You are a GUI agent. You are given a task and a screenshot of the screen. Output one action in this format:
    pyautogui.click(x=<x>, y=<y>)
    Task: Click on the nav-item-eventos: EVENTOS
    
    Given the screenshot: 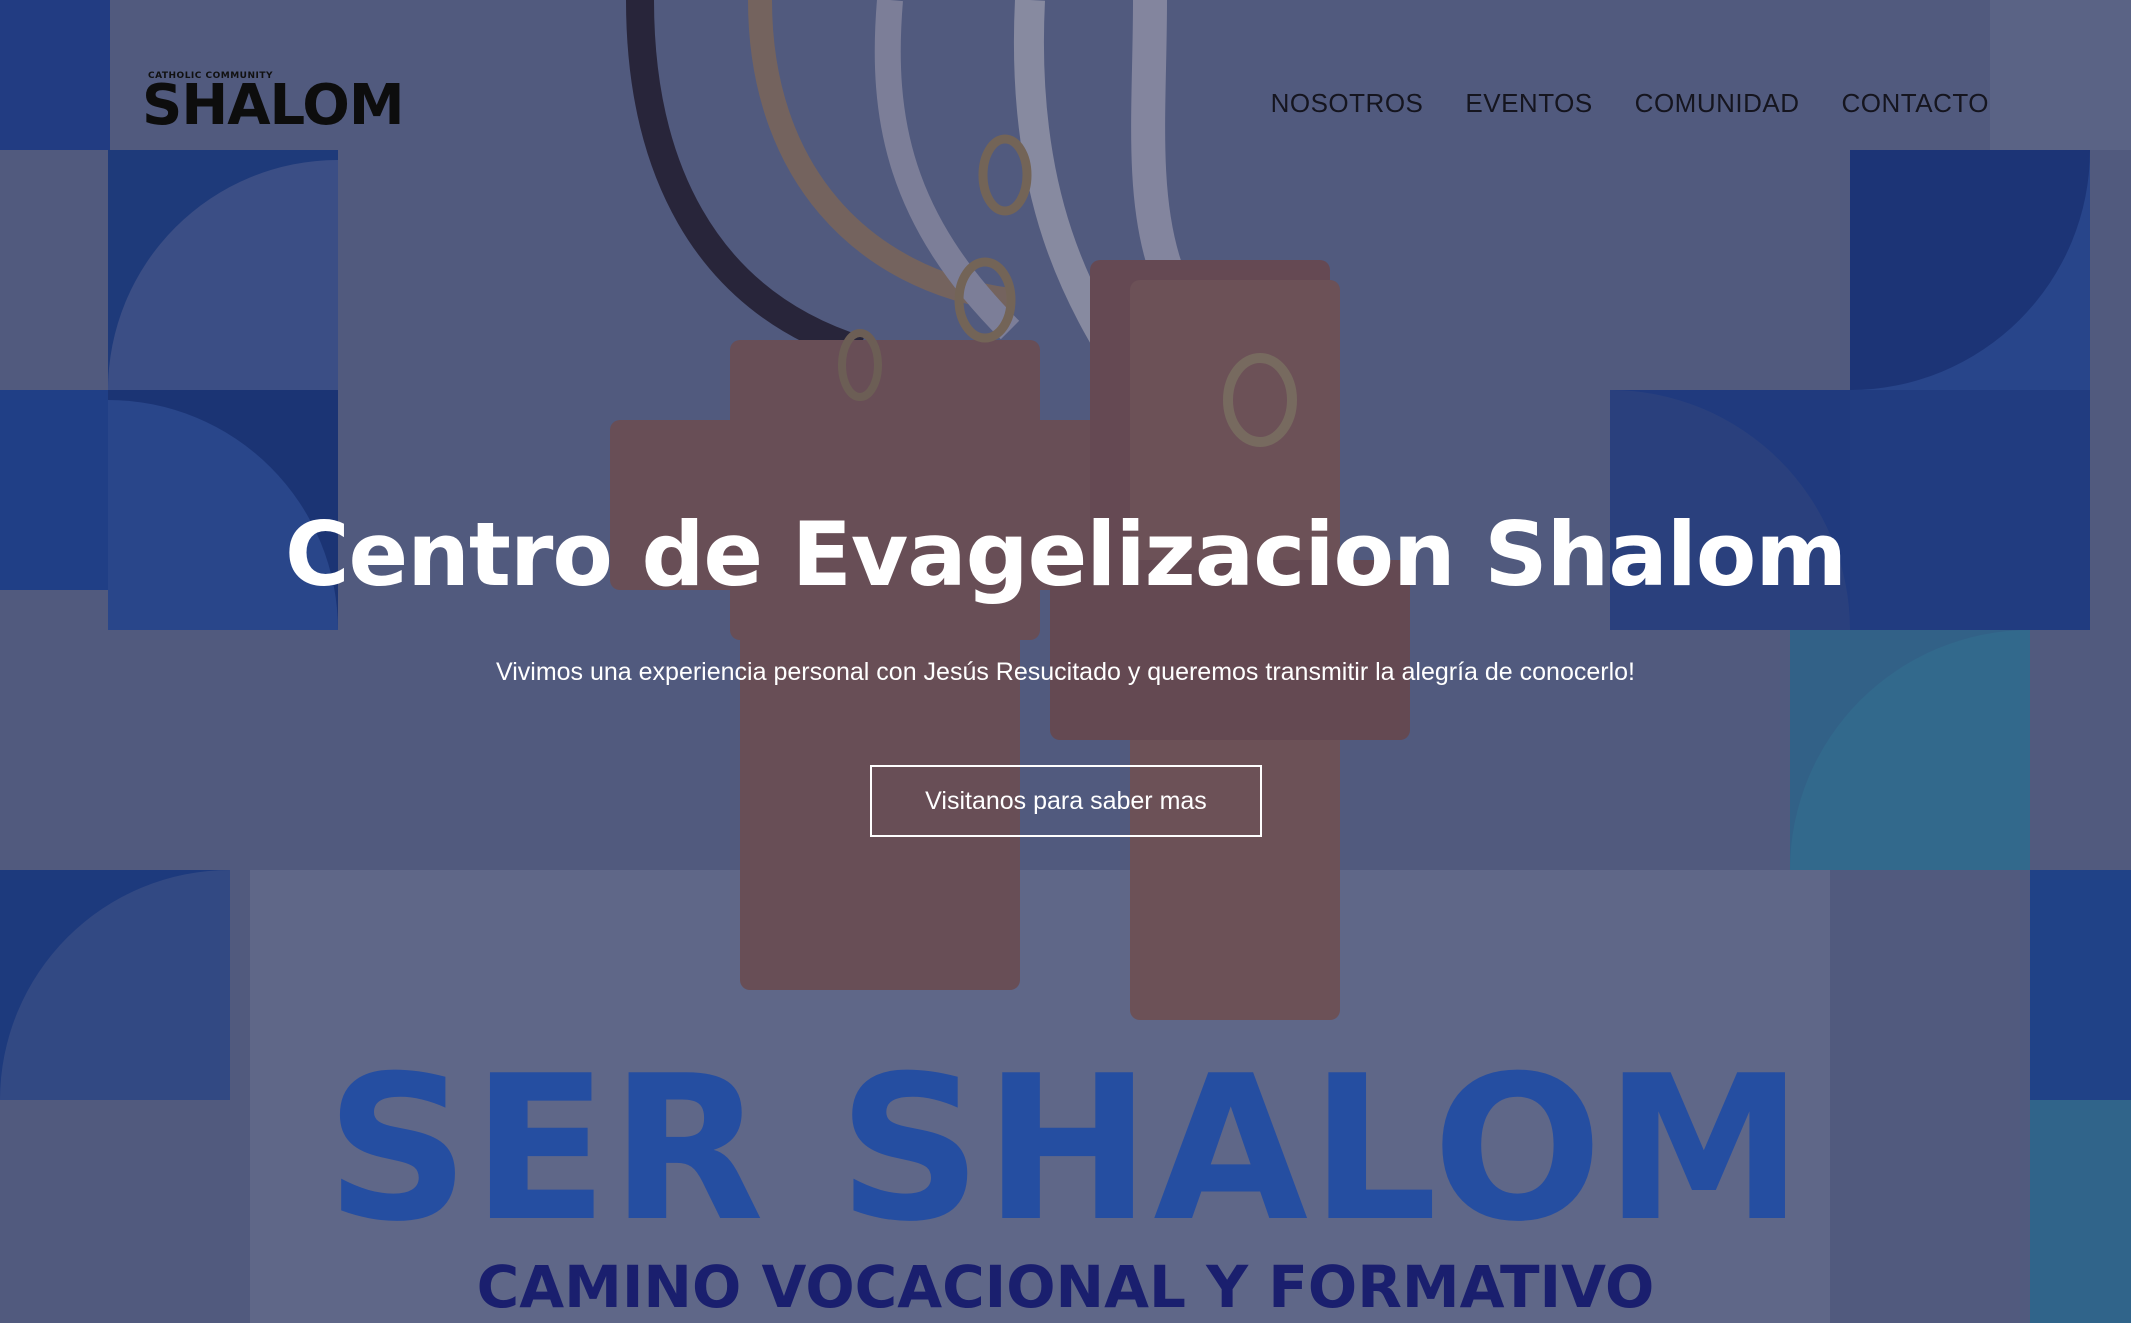 What is the action you would take?
    pyautogui.click(x=1528, y=103)
    